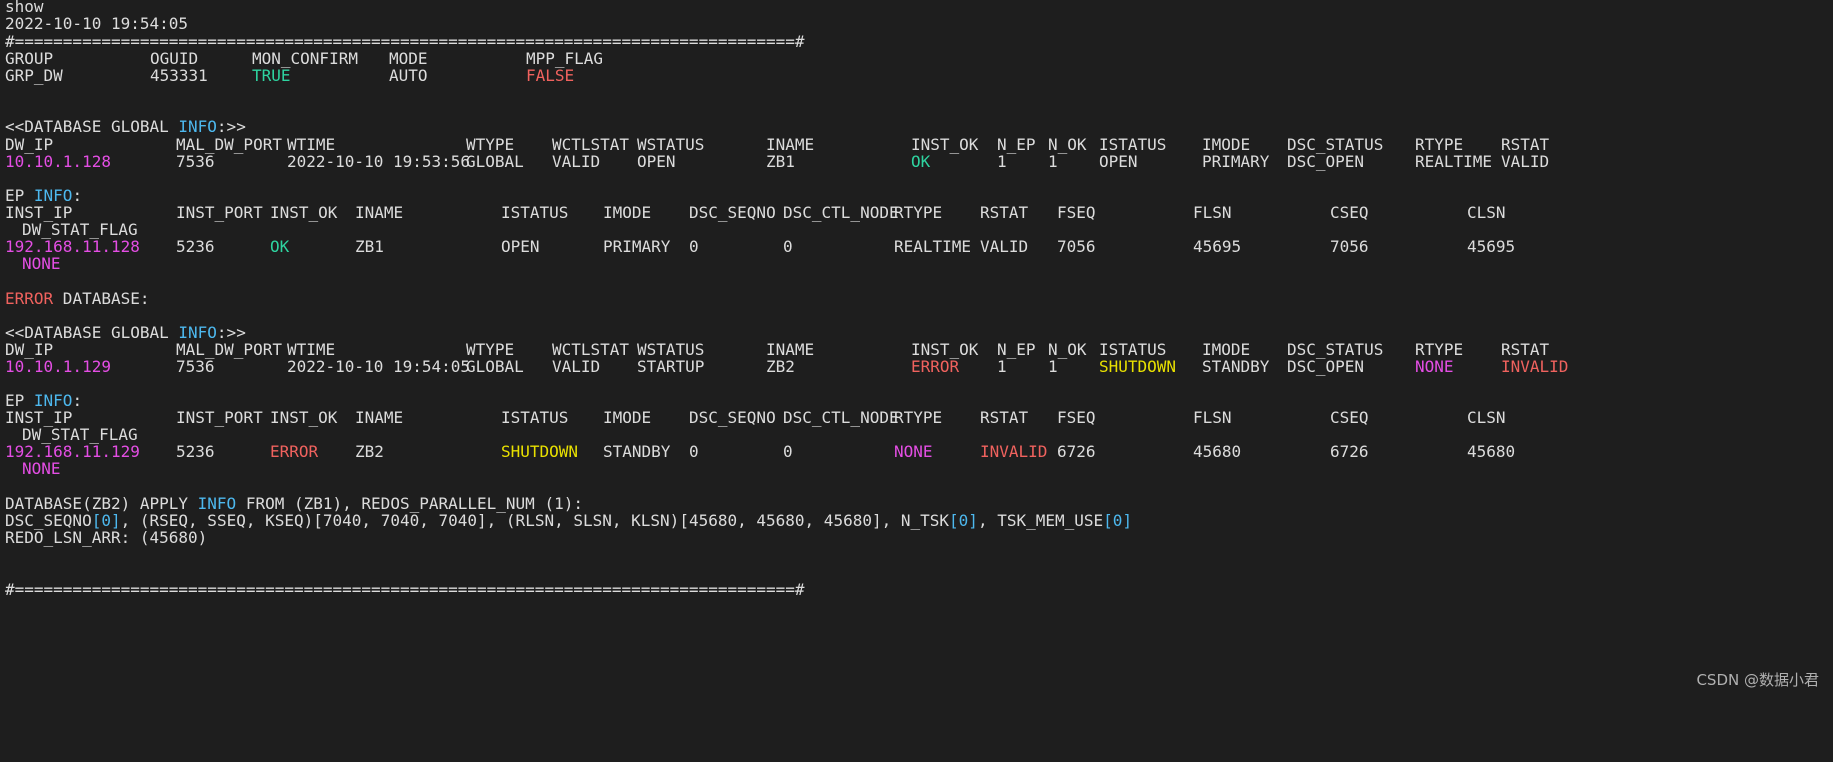 The width and height of the screenshot is (1833, 762). What do you see at coordinates (219, 417) in the screenshot?
I see `terminal-text: INST_PORT` at bounding box center [219, 417].